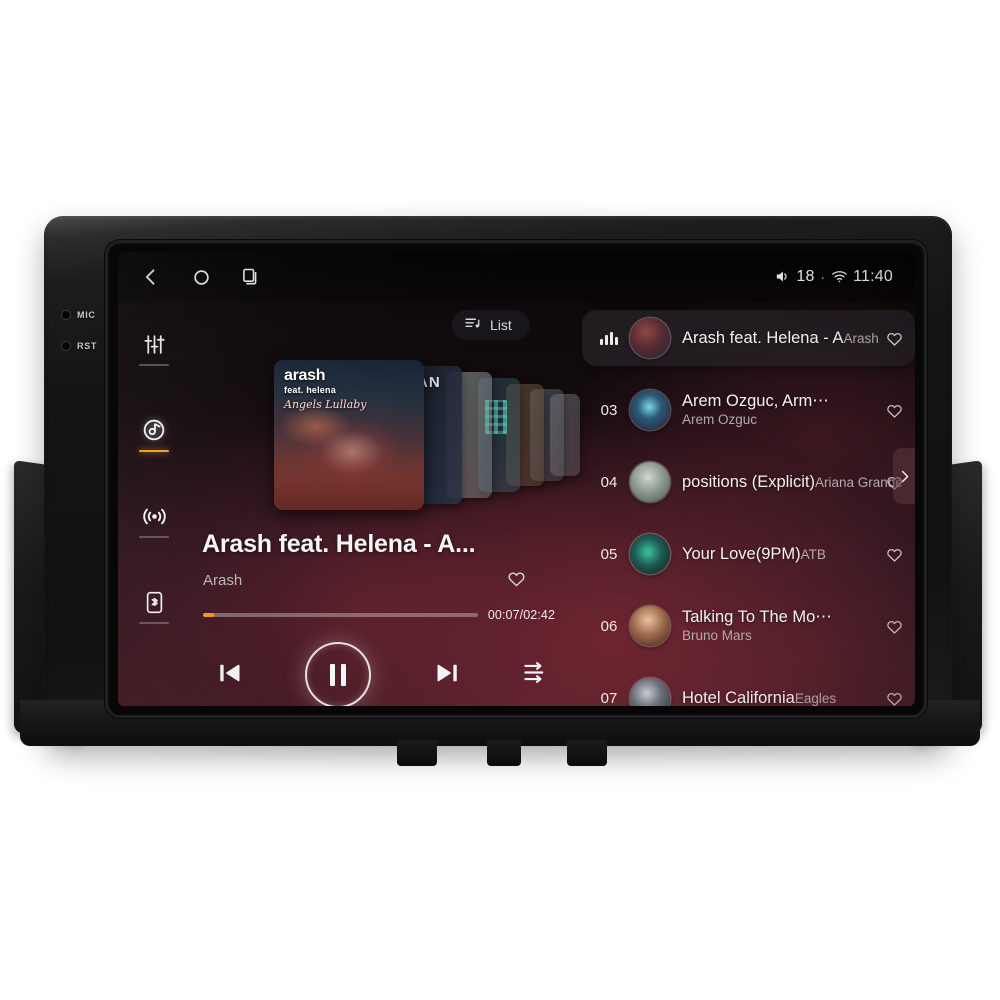  Describe the element at coordinates (379, 669) in the screenshot. I see `transport-controls` at that location.